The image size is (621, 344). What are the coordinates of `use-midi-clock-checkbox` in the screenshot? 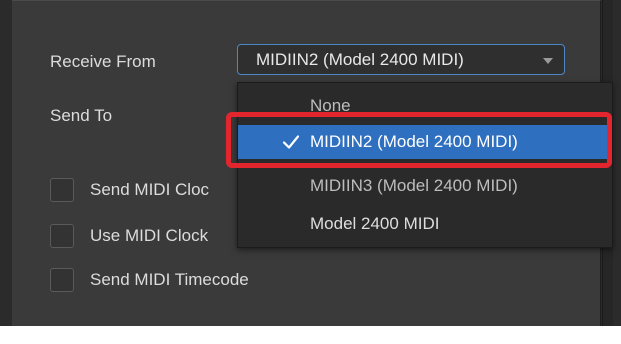 It's located at (62, 236).